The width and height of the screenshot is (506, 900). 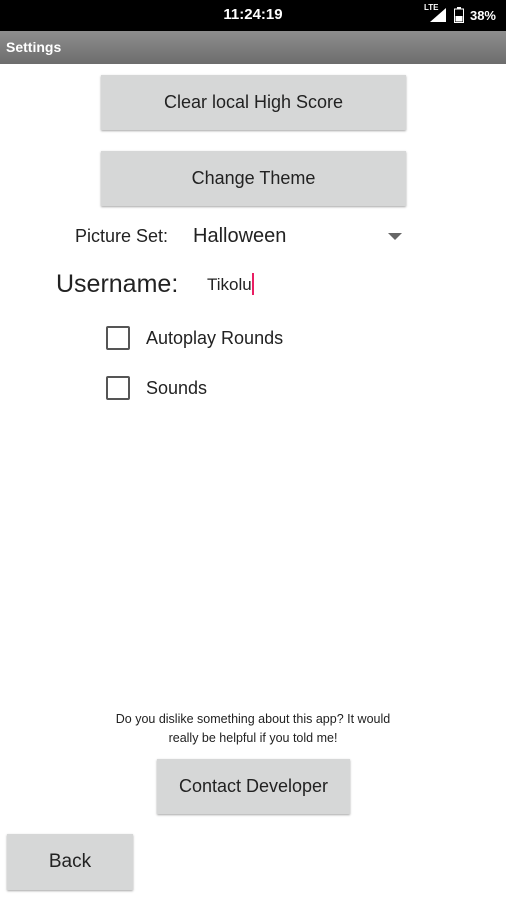 I want to click on page-title: Settings, so click(x=34, y=47).